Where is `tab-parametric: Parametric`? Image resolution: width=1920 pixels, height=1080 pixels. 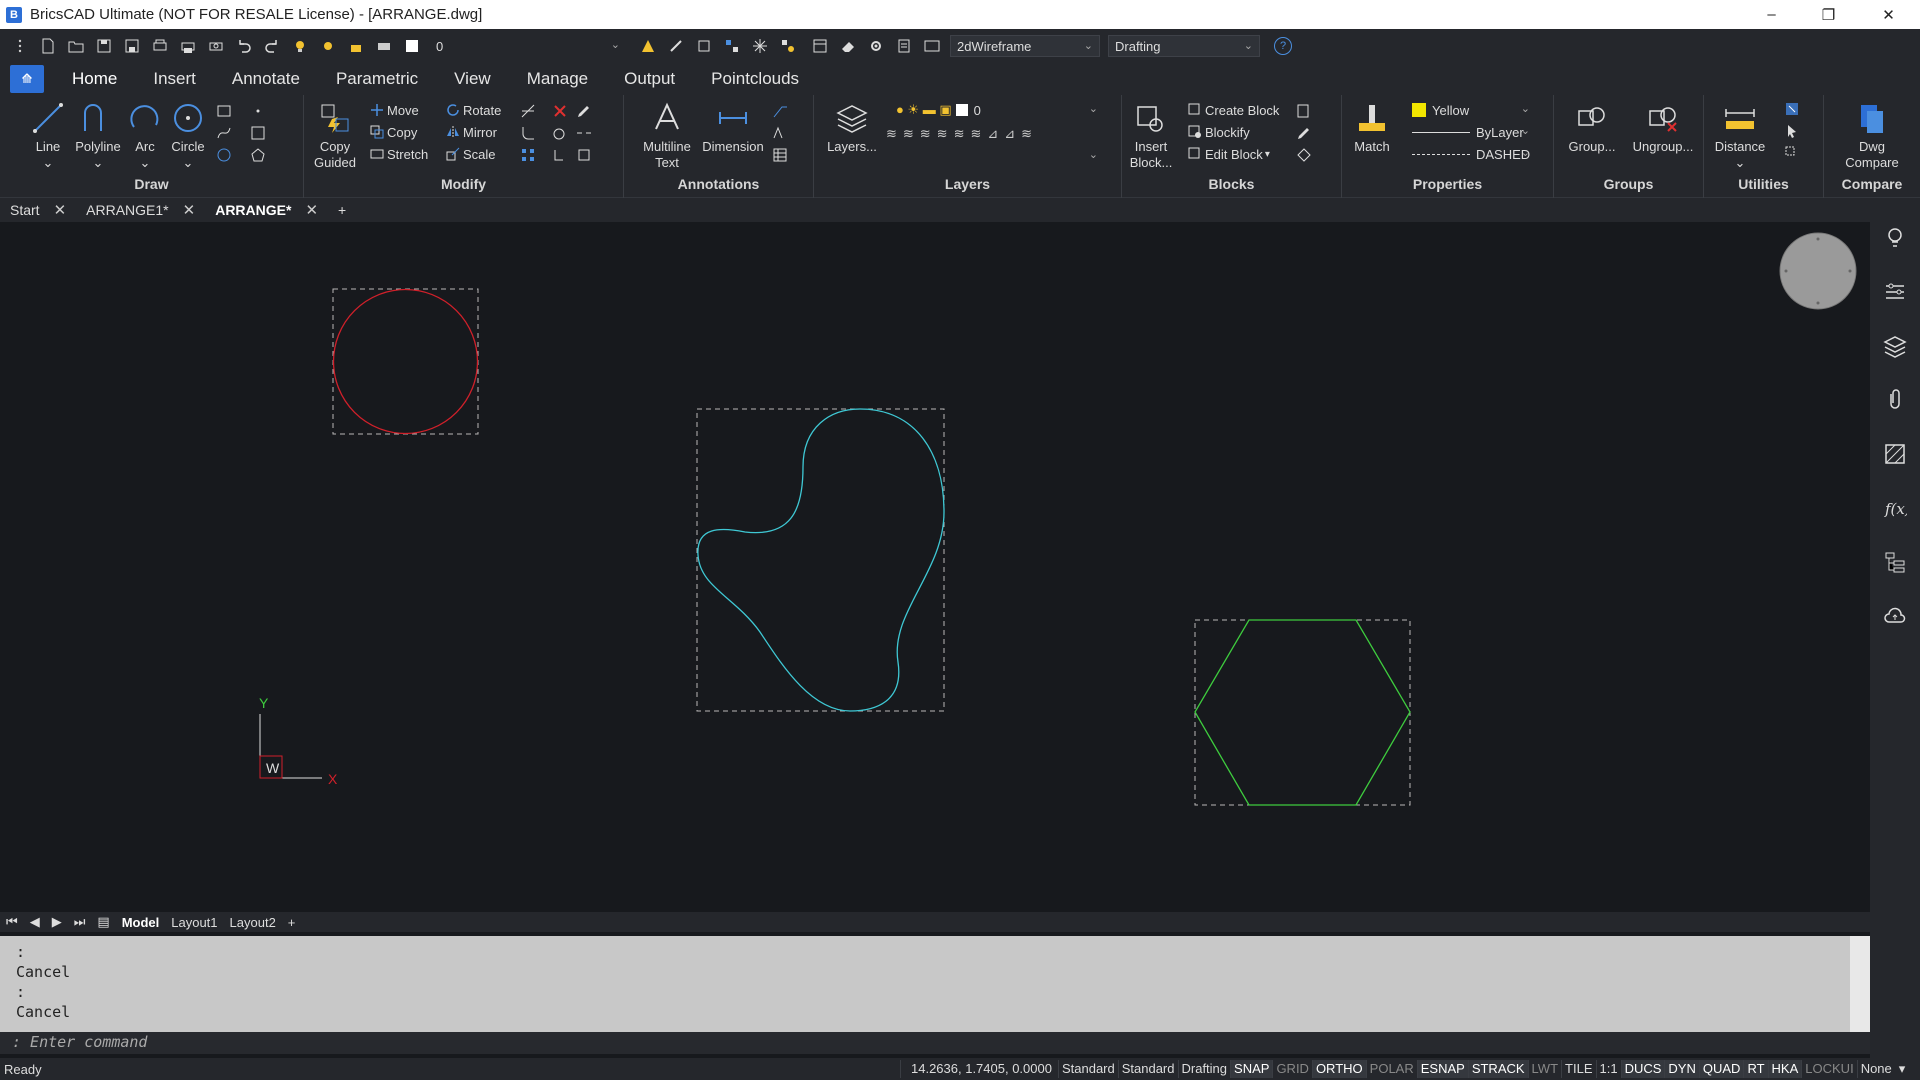 tab-parametric: Parametric is located at coordinates (377, 79).